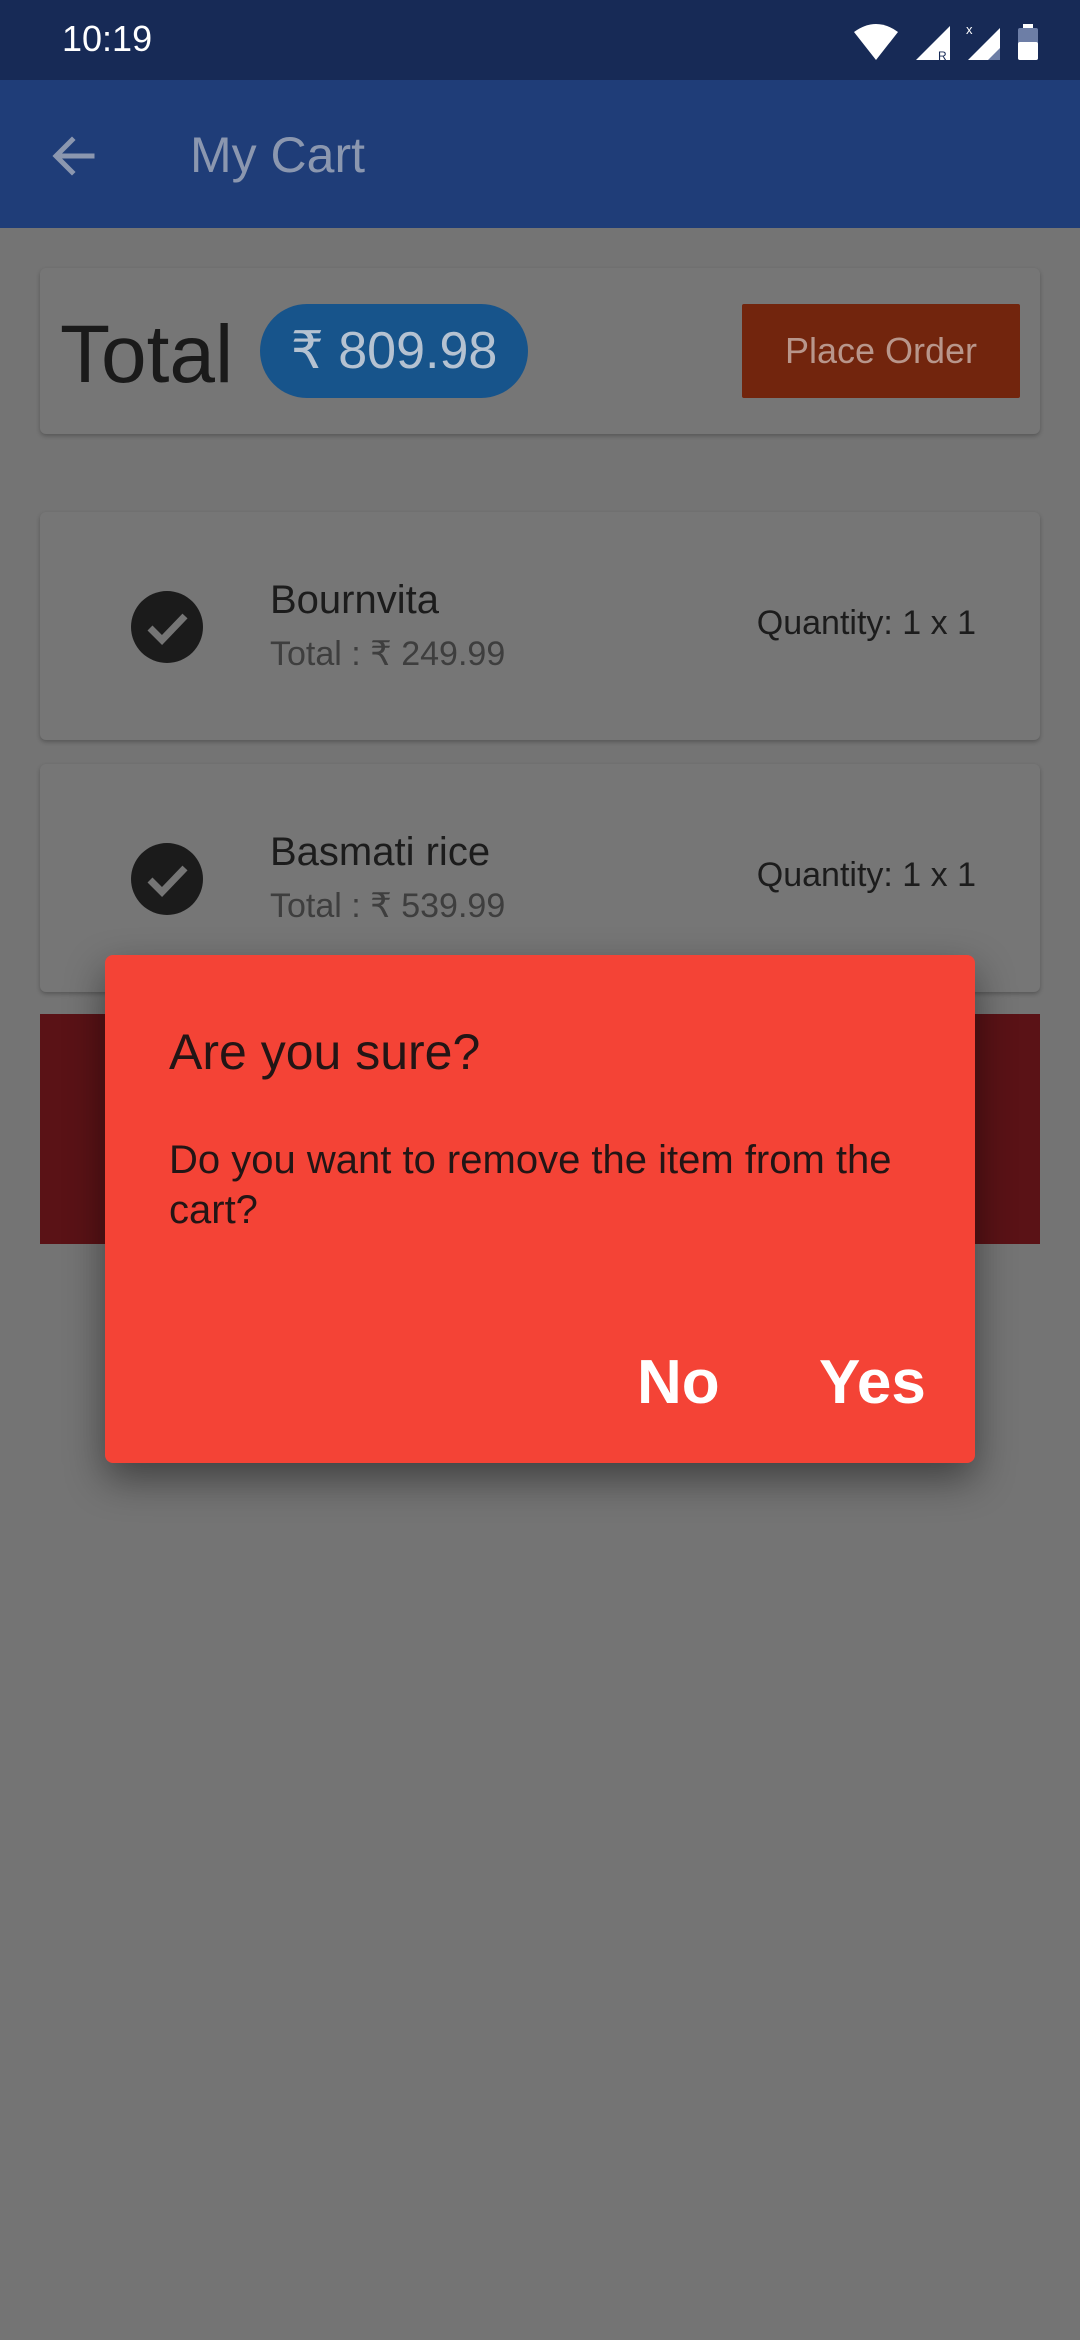 Image resolution: width=1080 pixels, height=2340 pixels. I want to click on place-order-button: Place Order, so click(881, 351).